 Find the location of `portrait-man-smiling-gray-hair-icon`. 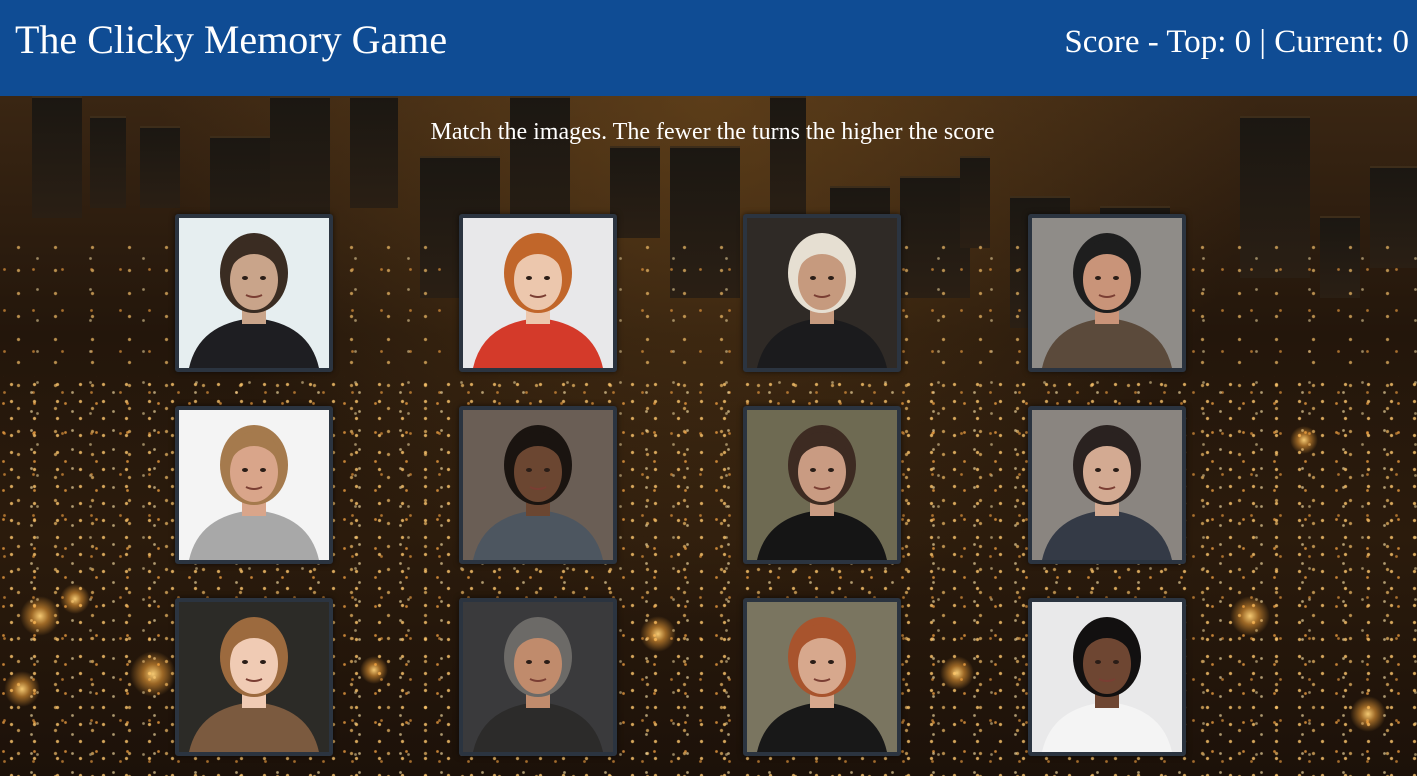

portrait-man-smiling-gray-hair-icon is located at coordinates (538, 677).